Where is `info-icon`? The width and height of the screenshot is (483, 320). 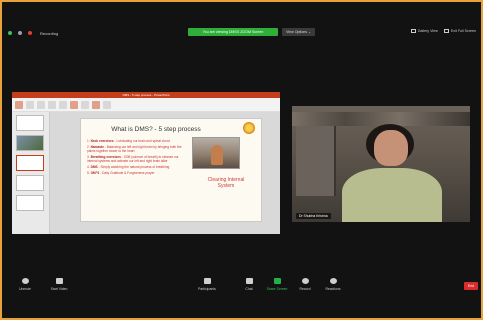
info-icon is located at coordinates (20, 33).